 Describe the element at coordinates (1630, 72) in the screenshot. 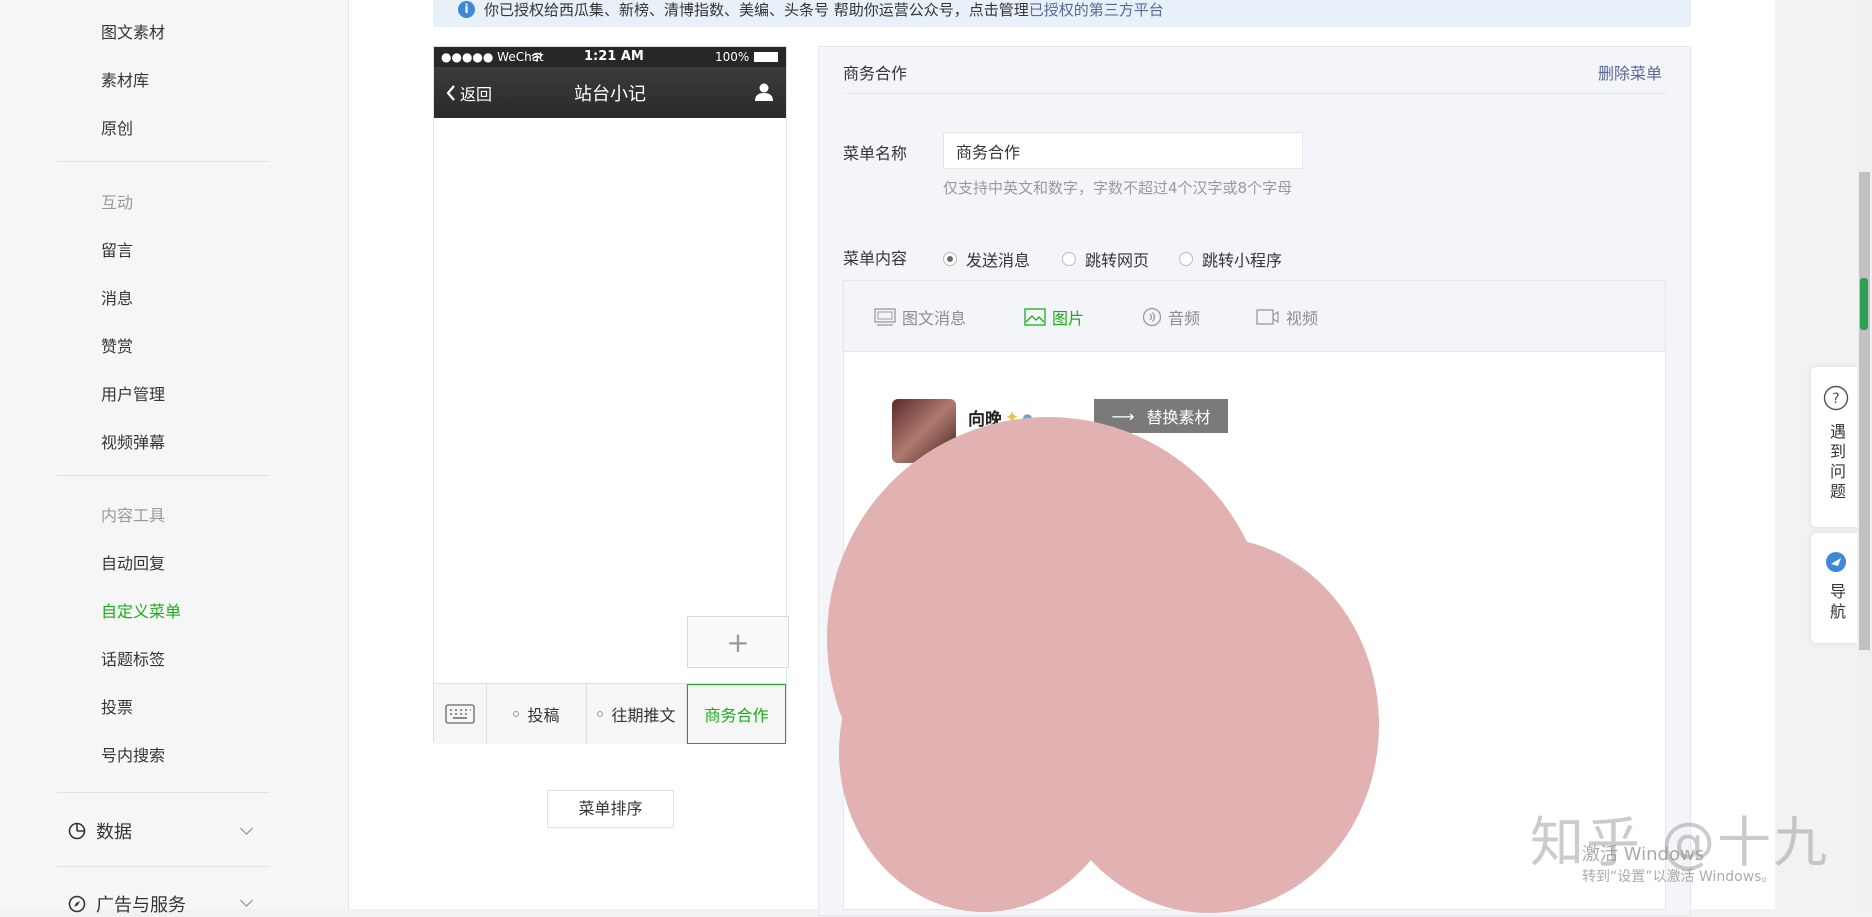

I see `delete-menu-link: 删除菜单` at that location.